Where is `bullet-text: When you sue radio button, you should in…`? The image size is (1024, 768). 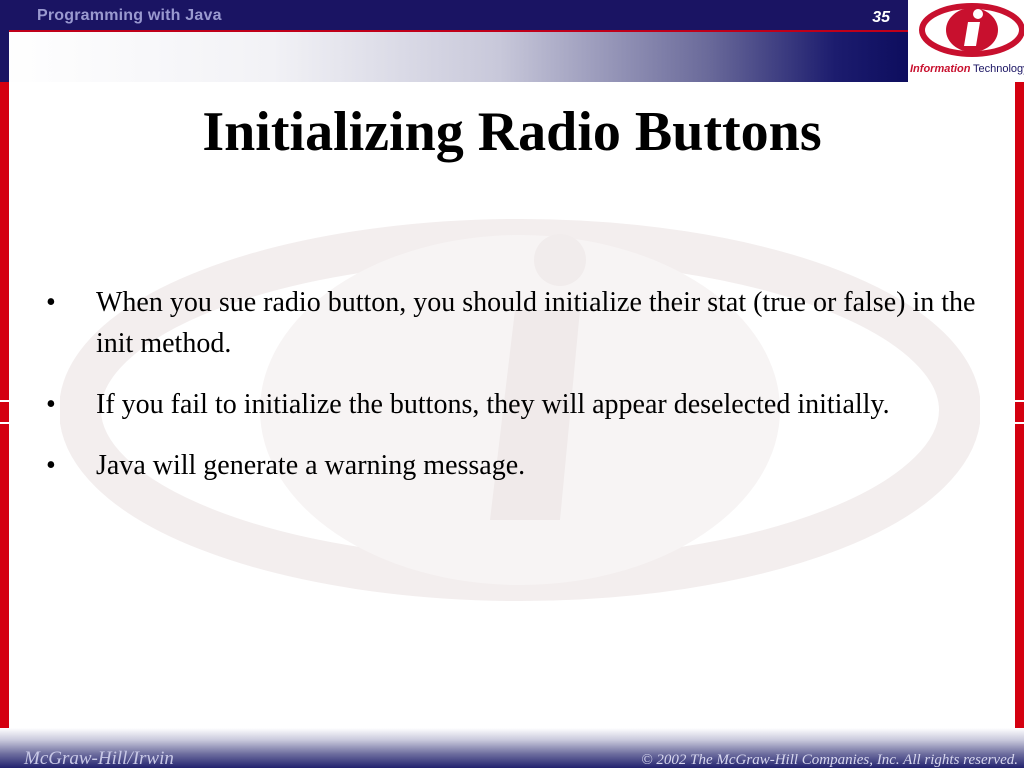 bullet-text: When you sue radio button, you should in… is located at coordinates (536, 323).